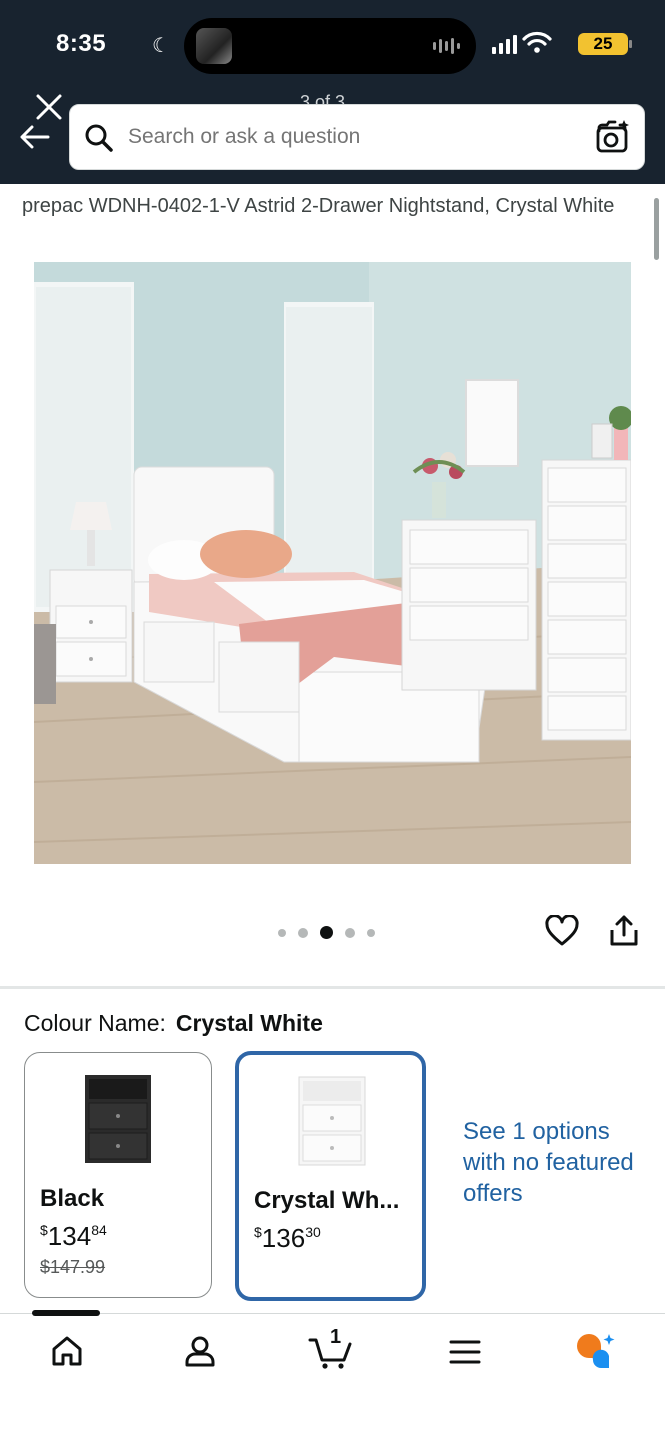 This screenshot has width=665, height=1440. What do you see at coordinates (173, 1023) in the screenshot?
I see `colour-name-row: Colour Name: Crystal White` at bounding box center [173, 1023].